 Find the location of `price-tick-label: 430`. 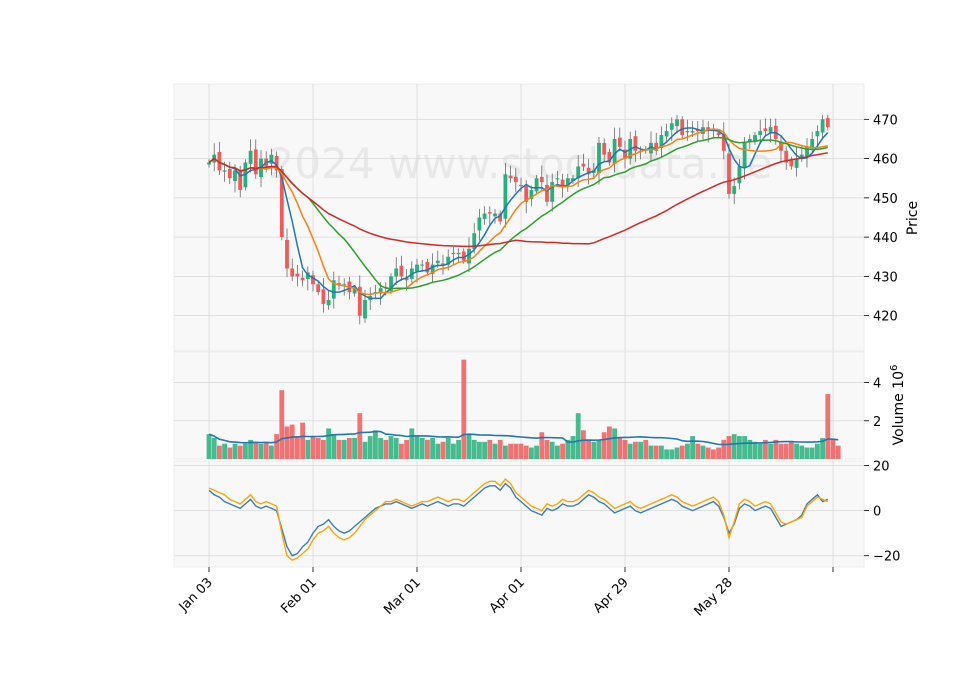

price-tick-label: 430 is located at coordinates (885, 277).